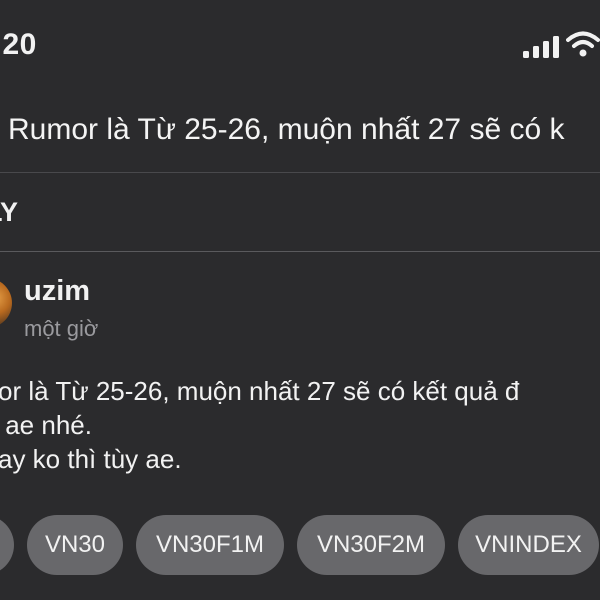 This screenshot has height=600, width=600. I want to click on section-label: LY, so click(9, 212).